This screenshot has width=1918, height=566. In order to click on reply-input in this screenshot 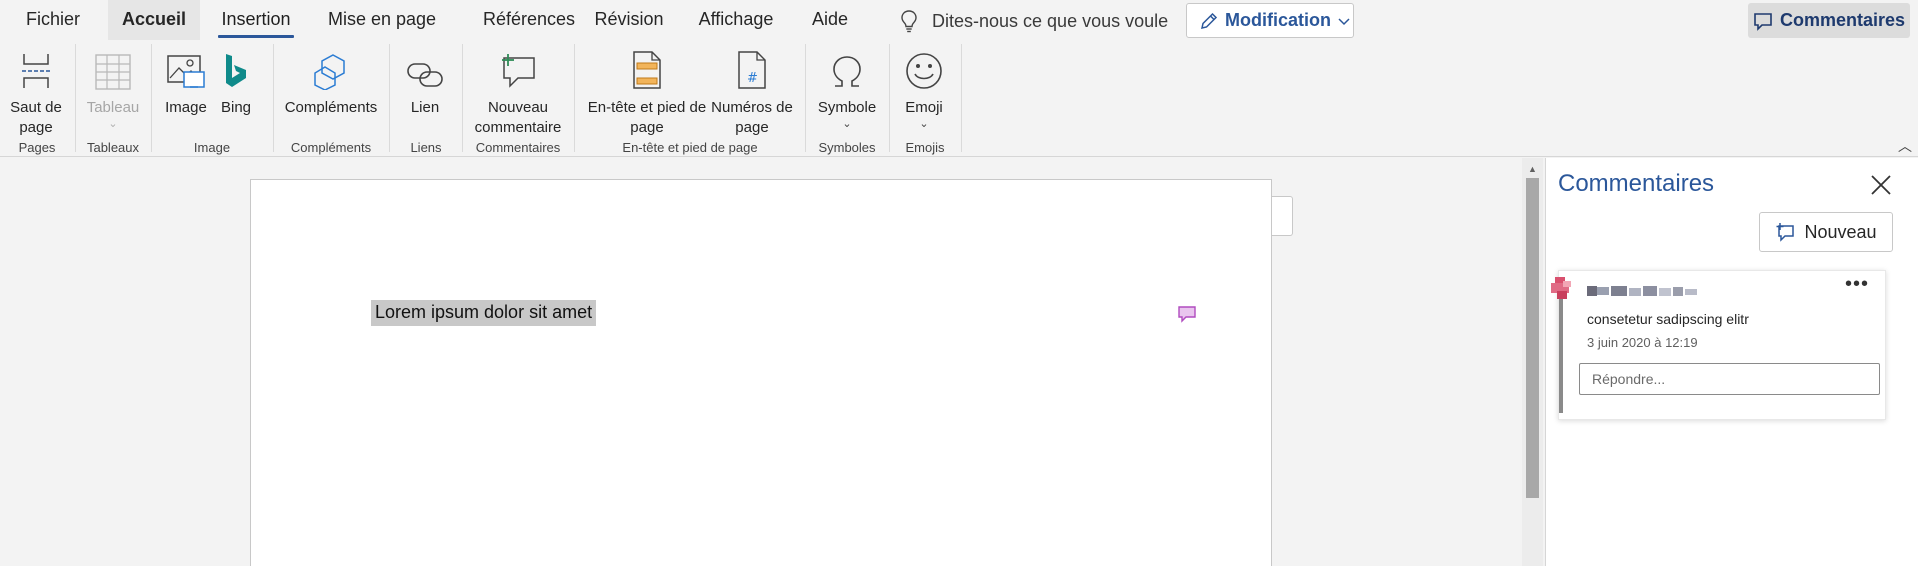, I will do `click(1729, 379)`.